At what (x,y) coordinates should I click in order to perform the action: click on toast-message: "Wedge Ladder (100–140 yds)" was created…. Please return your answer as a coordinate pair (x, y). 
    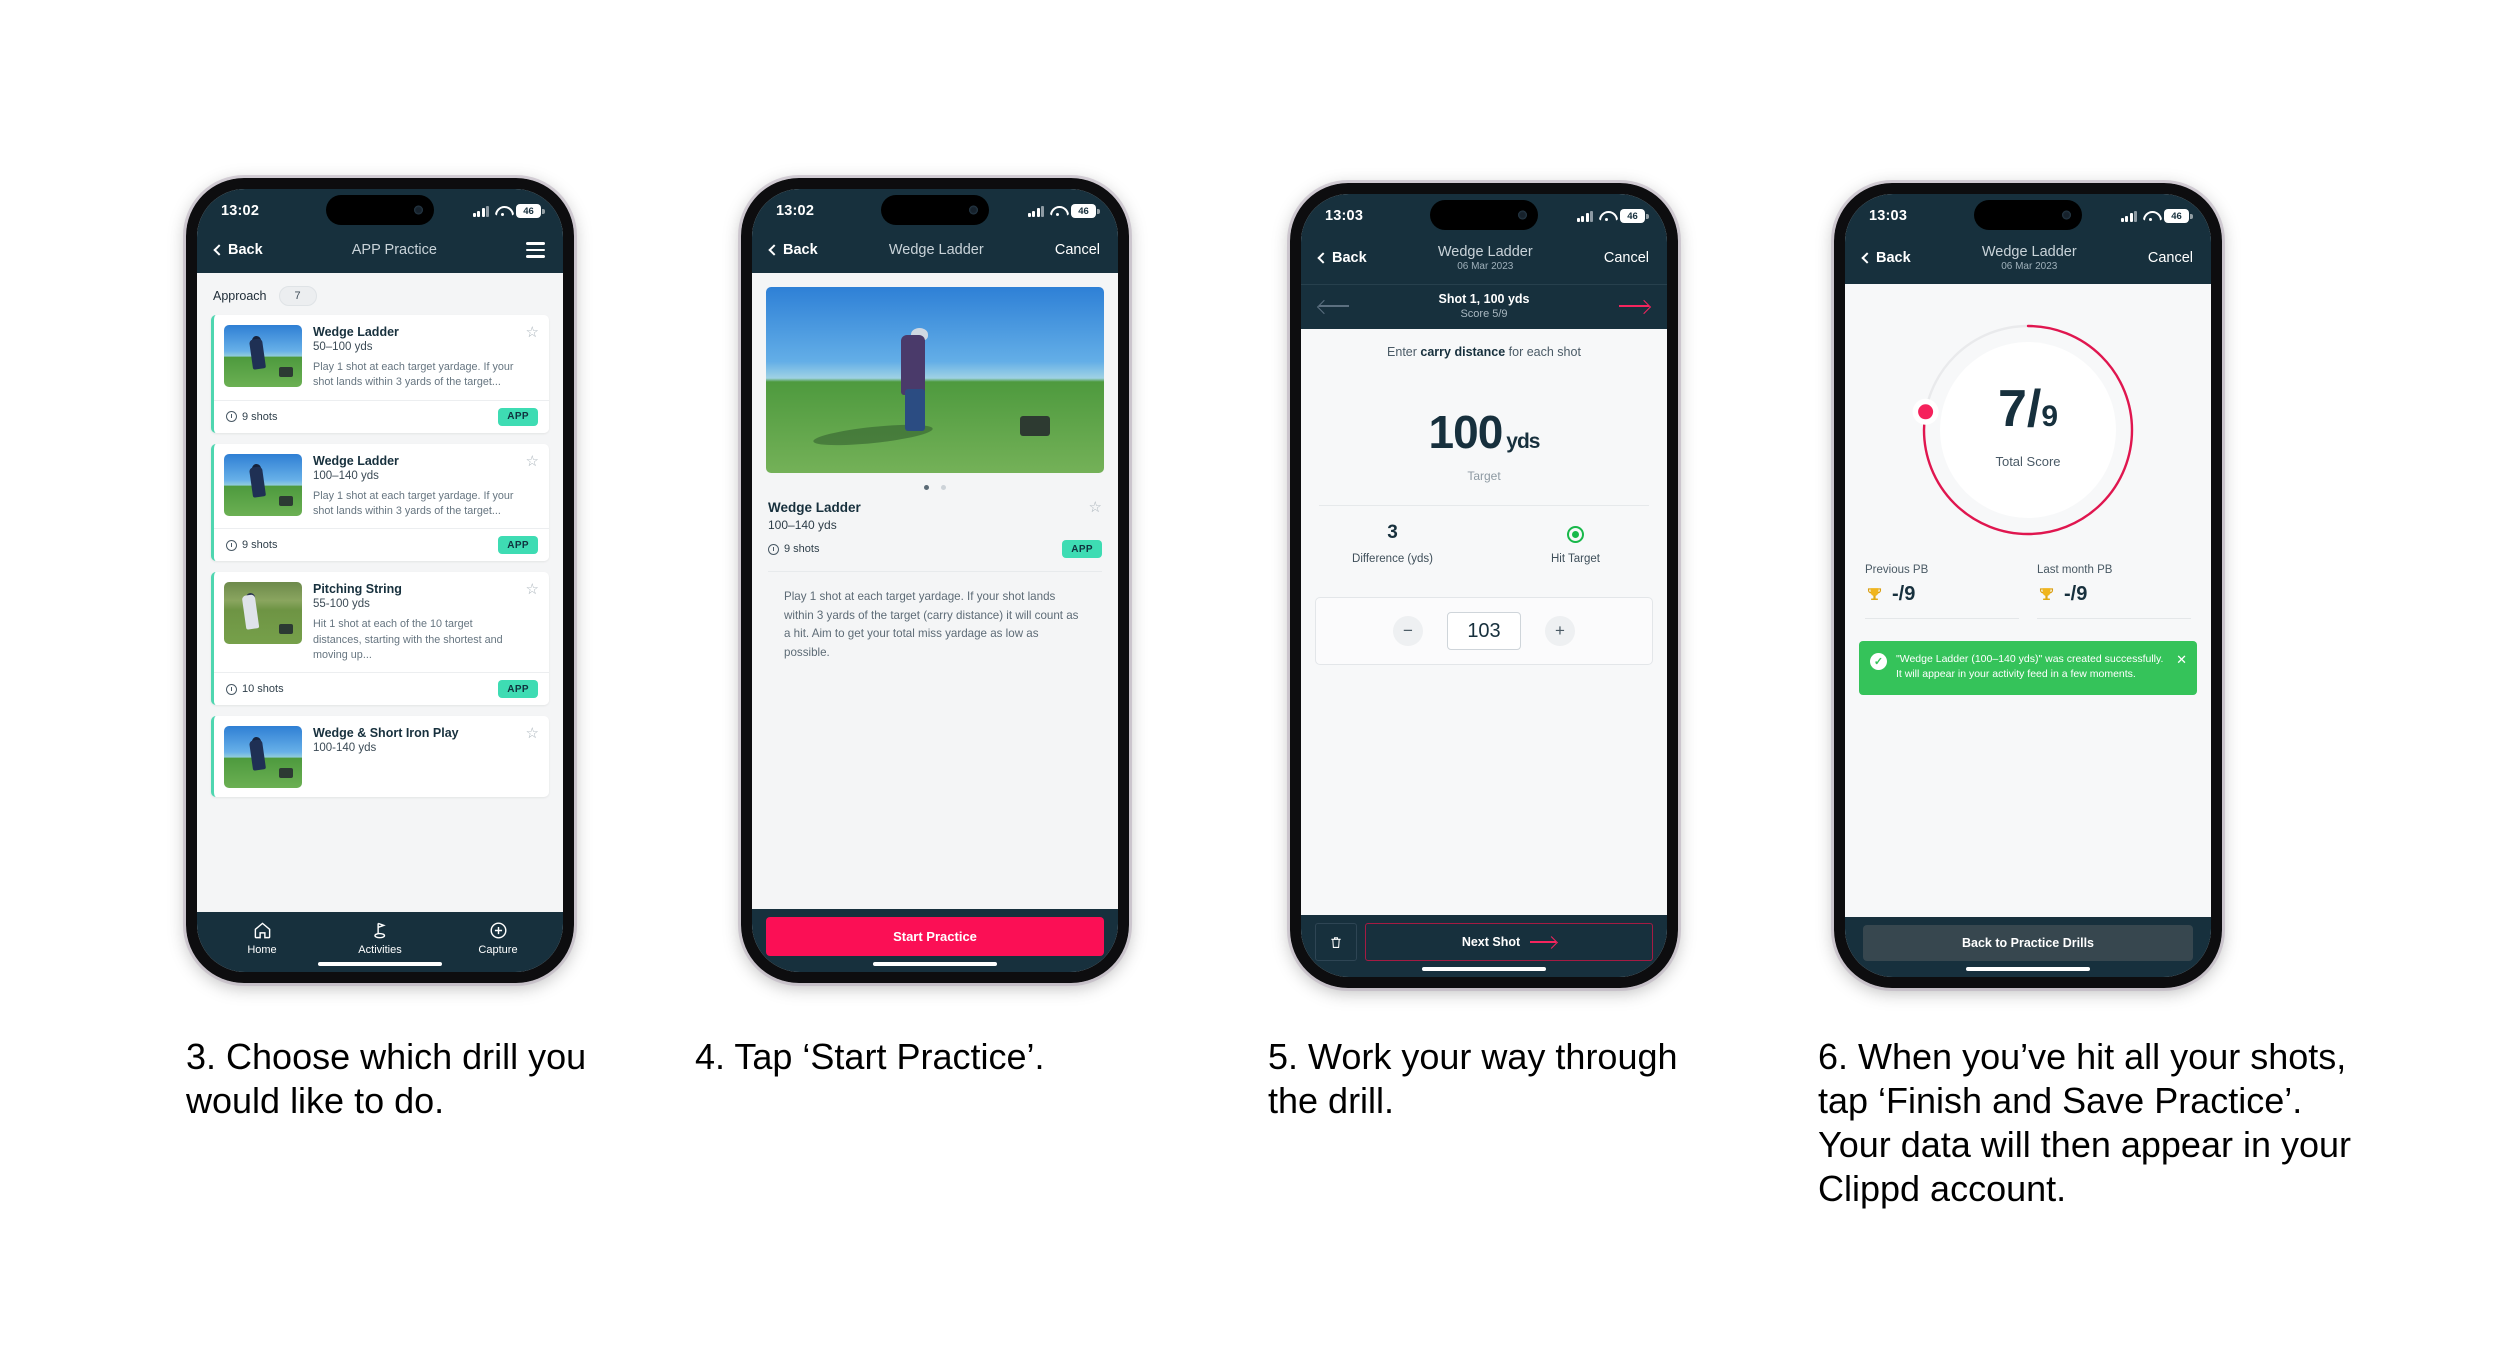
    Looking at the image, I should click on (2030, 667).